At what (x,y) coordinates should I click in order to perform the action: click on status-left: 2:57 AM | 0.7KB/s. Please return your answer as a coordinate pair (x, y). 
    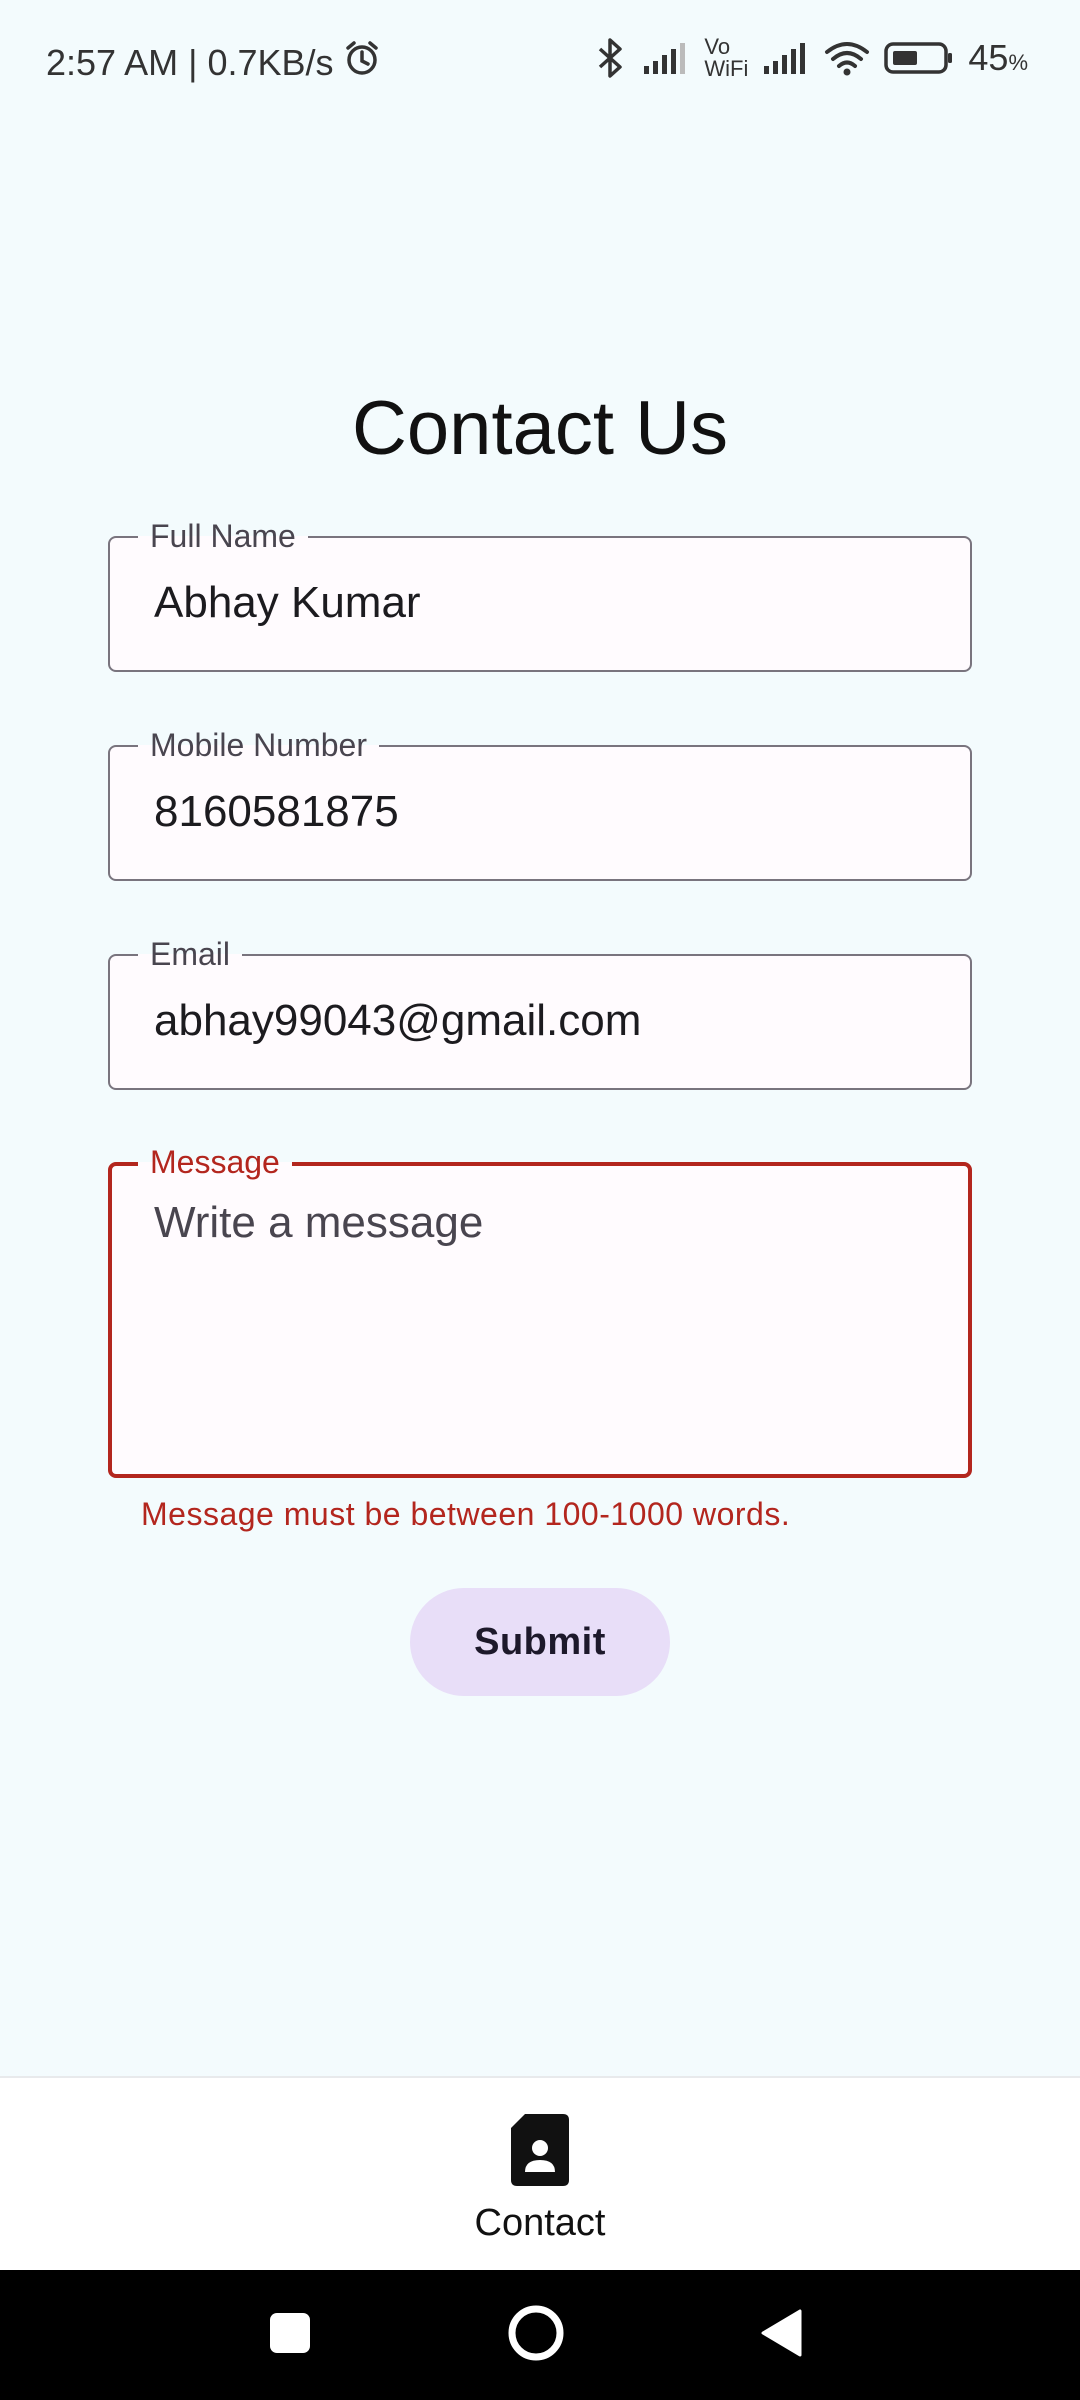
    Looking at the image, I should click on (214, 62).